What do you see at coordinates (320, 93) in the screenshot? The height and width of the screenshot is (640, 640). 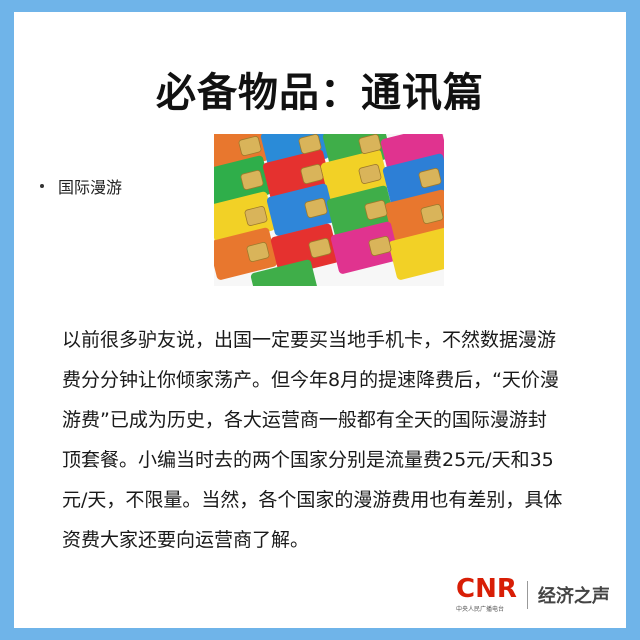 I see `page-title: 必备物品：通讯篇` at bounding box center [320, 93].